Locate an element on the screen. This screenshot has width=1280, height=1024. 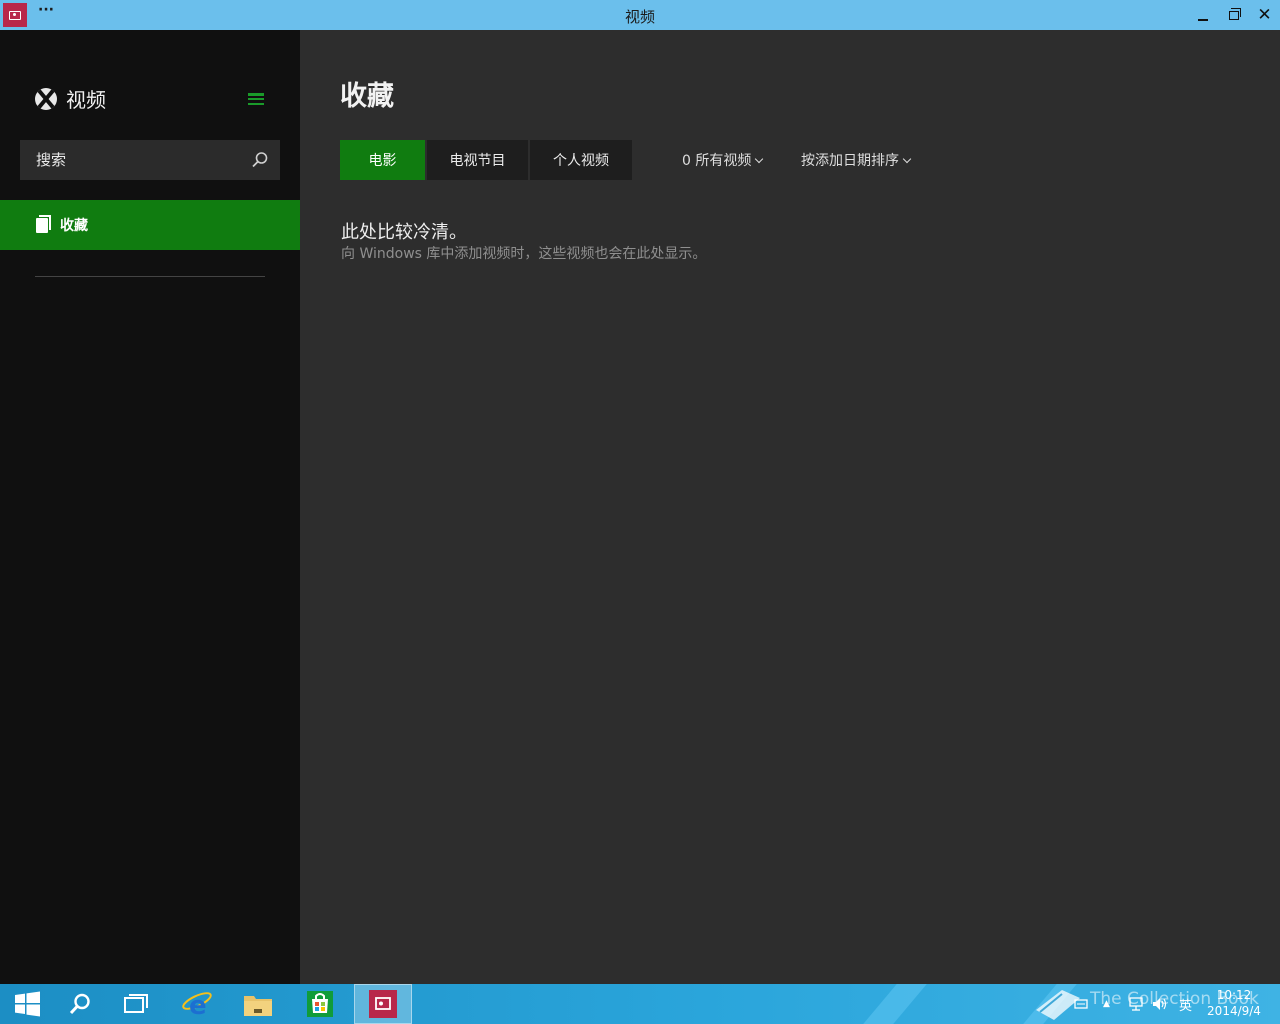
brand-label: 视频 is located at coordinates (86, 100).